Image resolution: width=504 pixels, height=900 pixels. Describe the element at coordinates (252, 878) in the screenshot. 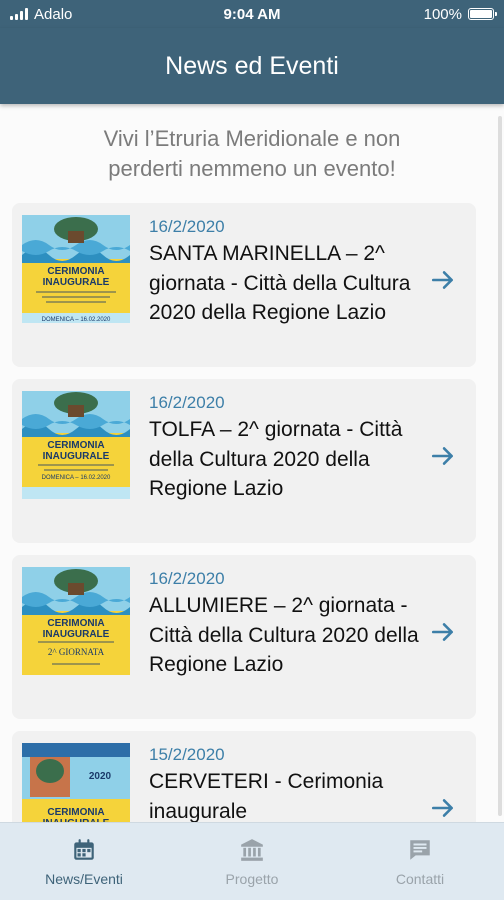

I see `tab-label: Progetto` at that location.